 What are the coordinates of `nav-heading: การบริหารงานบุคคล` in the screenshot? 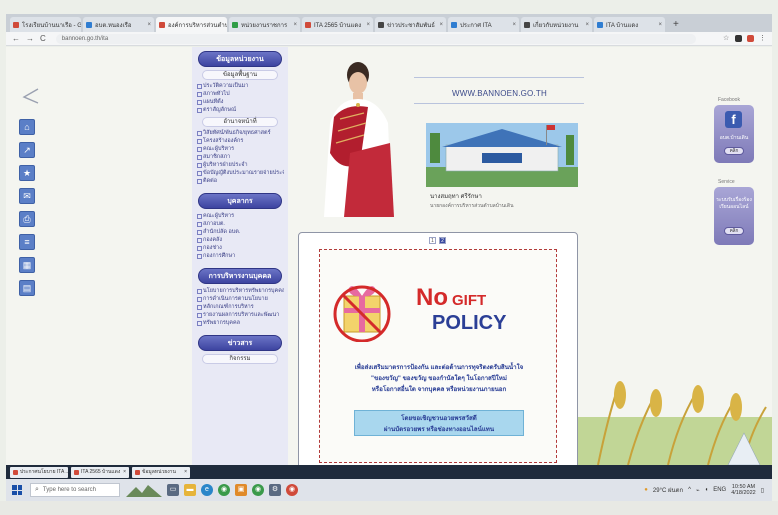 It's located at (240, 276).